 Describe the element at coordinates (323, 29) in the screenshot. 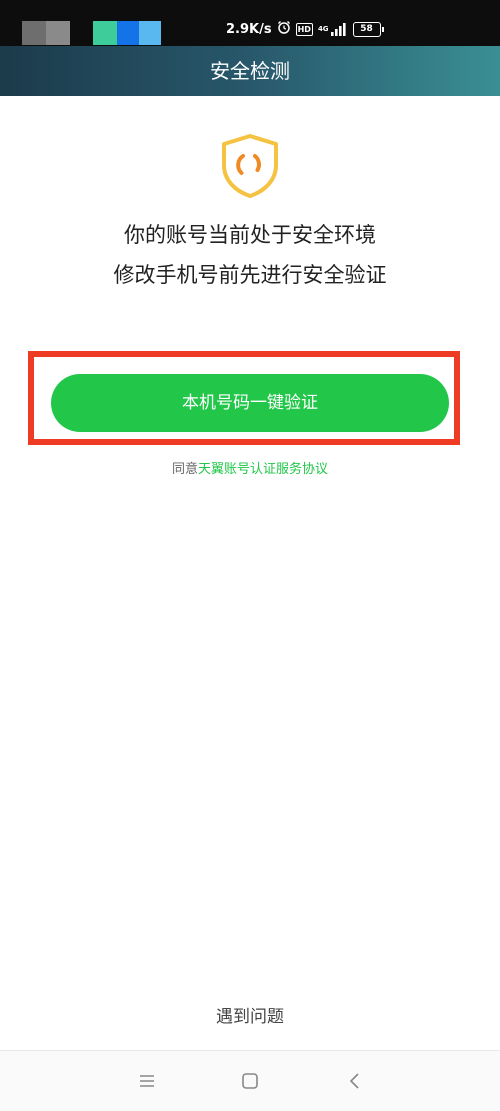

I see `network-type: 4G` at that location.